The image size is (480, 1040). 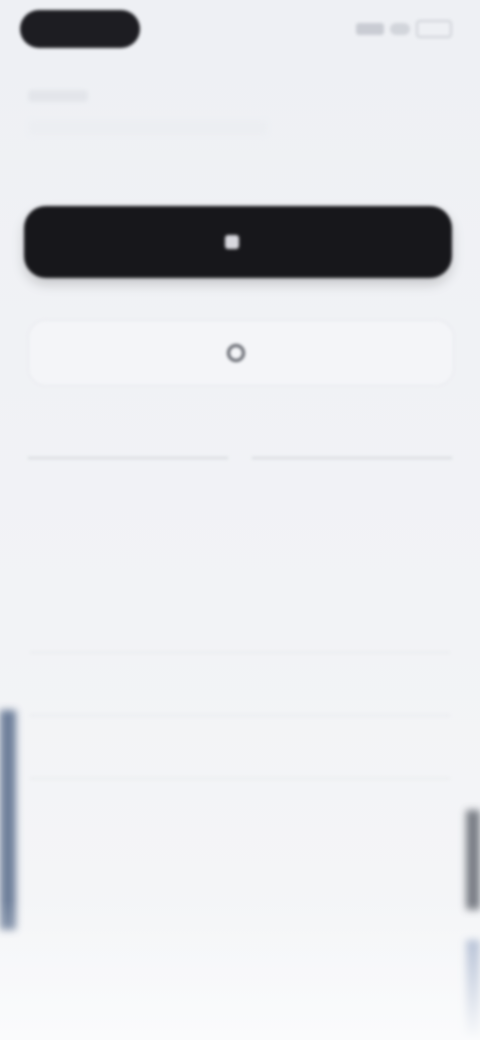 I want to click on continue-with-google-button, so click(x=241, y=353).